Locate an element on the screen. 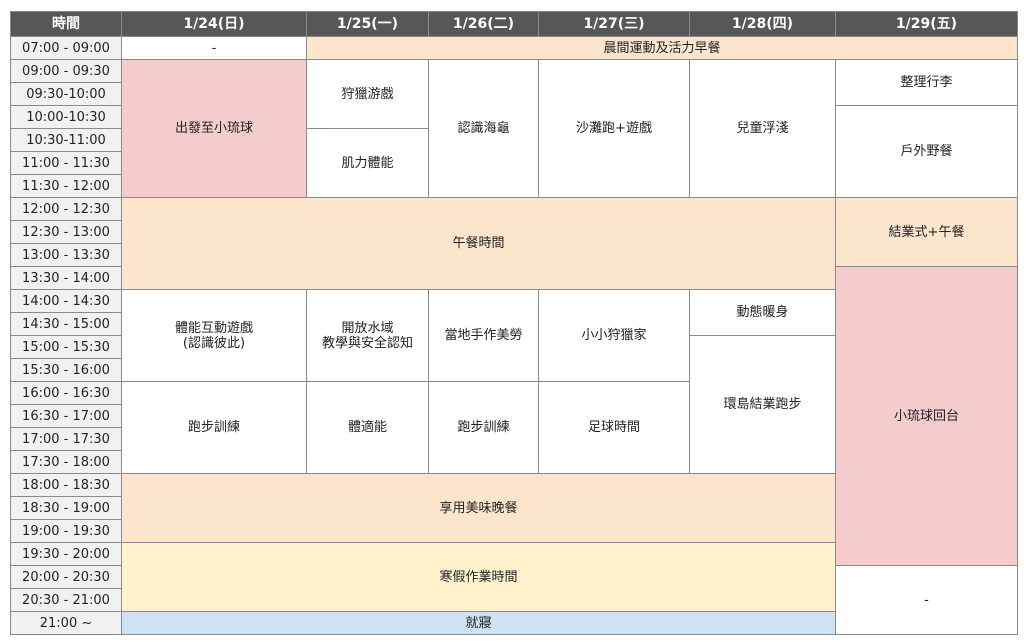 Image resolution: width=1027 pixels, height=644 pixels. event-cell: 動態暖身 is located at coordinates (762, 312).